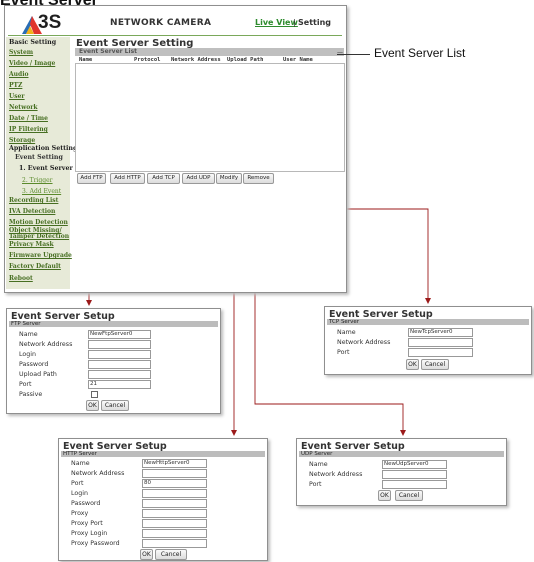 The image size is (534, 562). I want to click on proxy-label: Proxy, so click(80, 513).